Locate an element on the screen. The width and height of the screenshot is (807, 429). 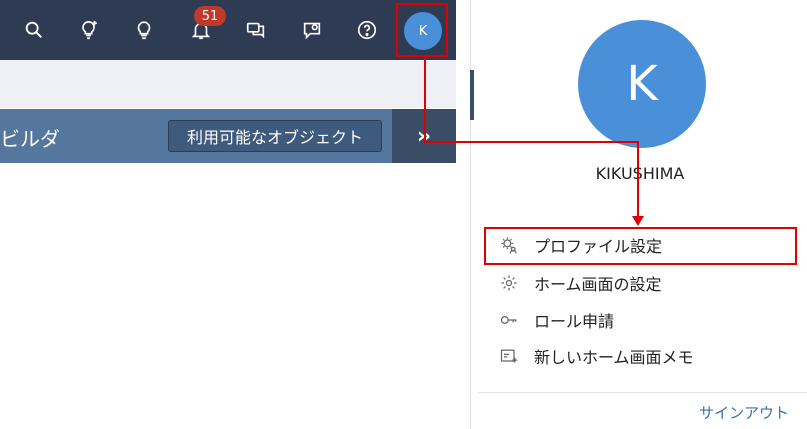
feedback-icon is located at coordinates (312, 30).